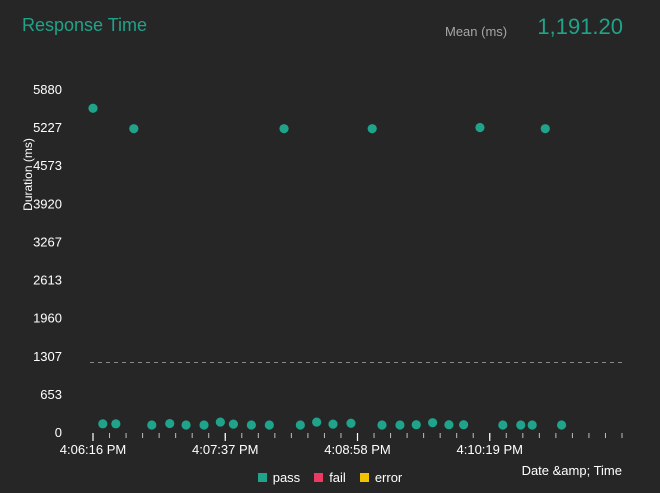 Image resolution: width=660 pixels, height=493 pixels. What do you see at coordinates (28, 174) in the screenshot?
I see `y-axis-label: Duration (ms)` at bounding box center [28, 174].